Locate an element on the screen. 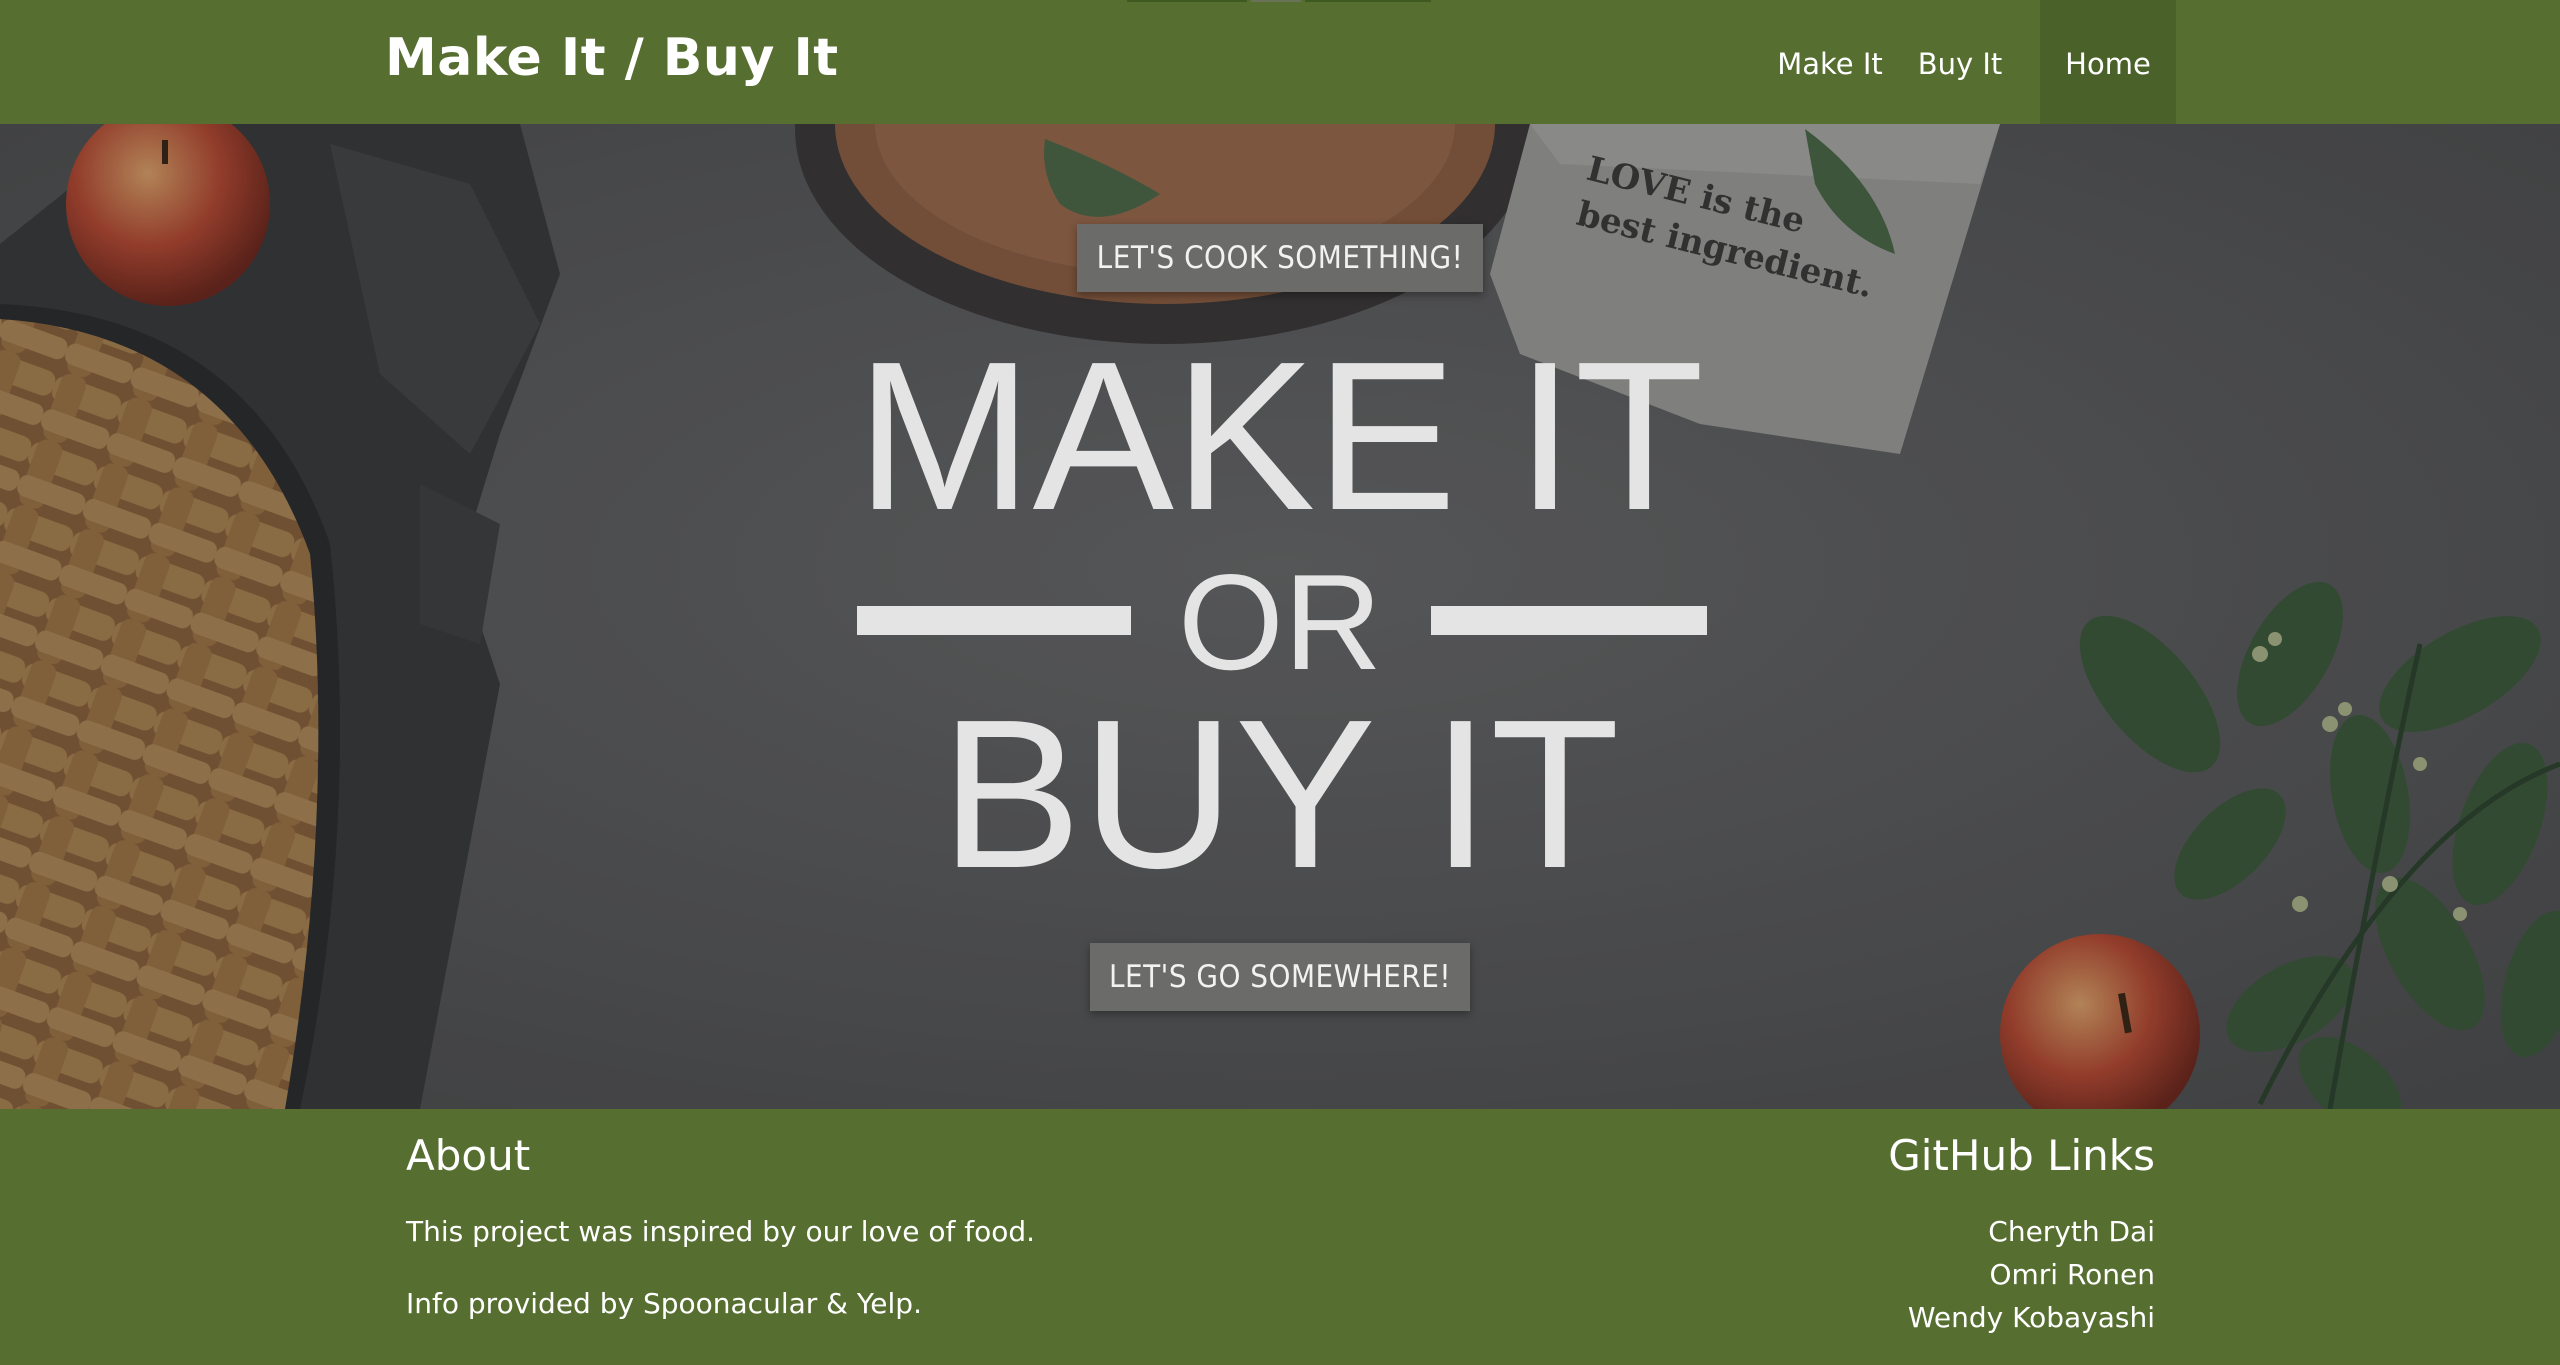 The width and height of the screenshot is (2560, 1365). github-link-cheryth-dai: Cheryth Dai is located at coordinates (2071, 1231).